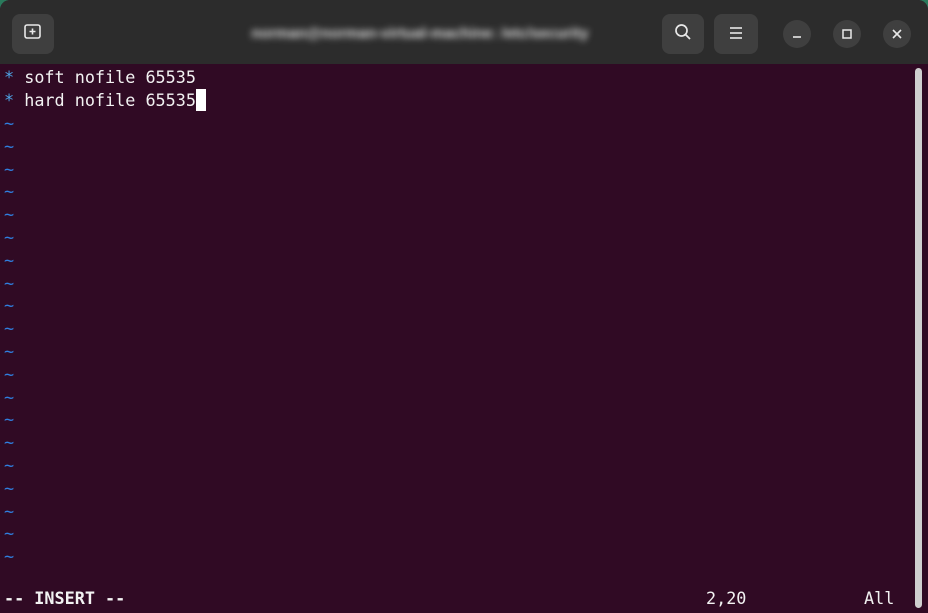  I want to click on scrollbar-thumb, so click(918, 338).